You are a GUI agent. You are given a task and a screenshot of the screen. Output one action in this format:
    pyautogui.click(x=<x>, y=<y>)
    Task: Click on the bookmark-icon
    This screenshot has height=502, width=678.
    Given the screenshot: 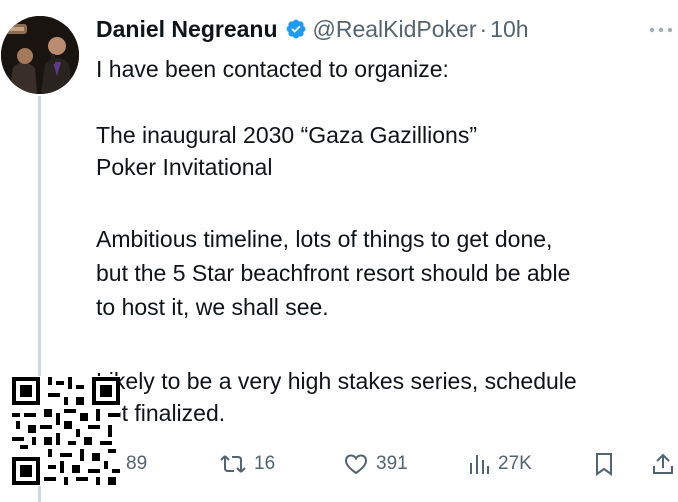 What is the action you would take?
    pyautogui.click(x=604, y=464)
    